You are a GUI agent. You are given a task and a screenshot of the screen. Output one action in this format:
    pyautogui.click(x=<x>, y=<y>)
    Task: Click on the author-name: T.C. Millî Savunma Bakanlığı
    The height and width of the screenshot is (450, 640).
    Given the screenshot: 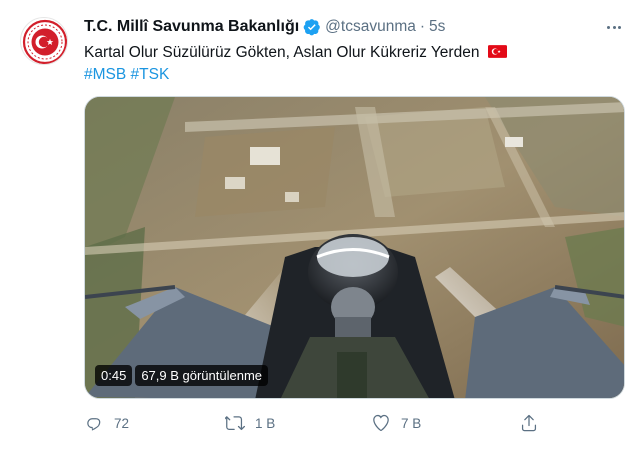 What is the action you would take?
    pyautogui.click(x=191, y=27)
    